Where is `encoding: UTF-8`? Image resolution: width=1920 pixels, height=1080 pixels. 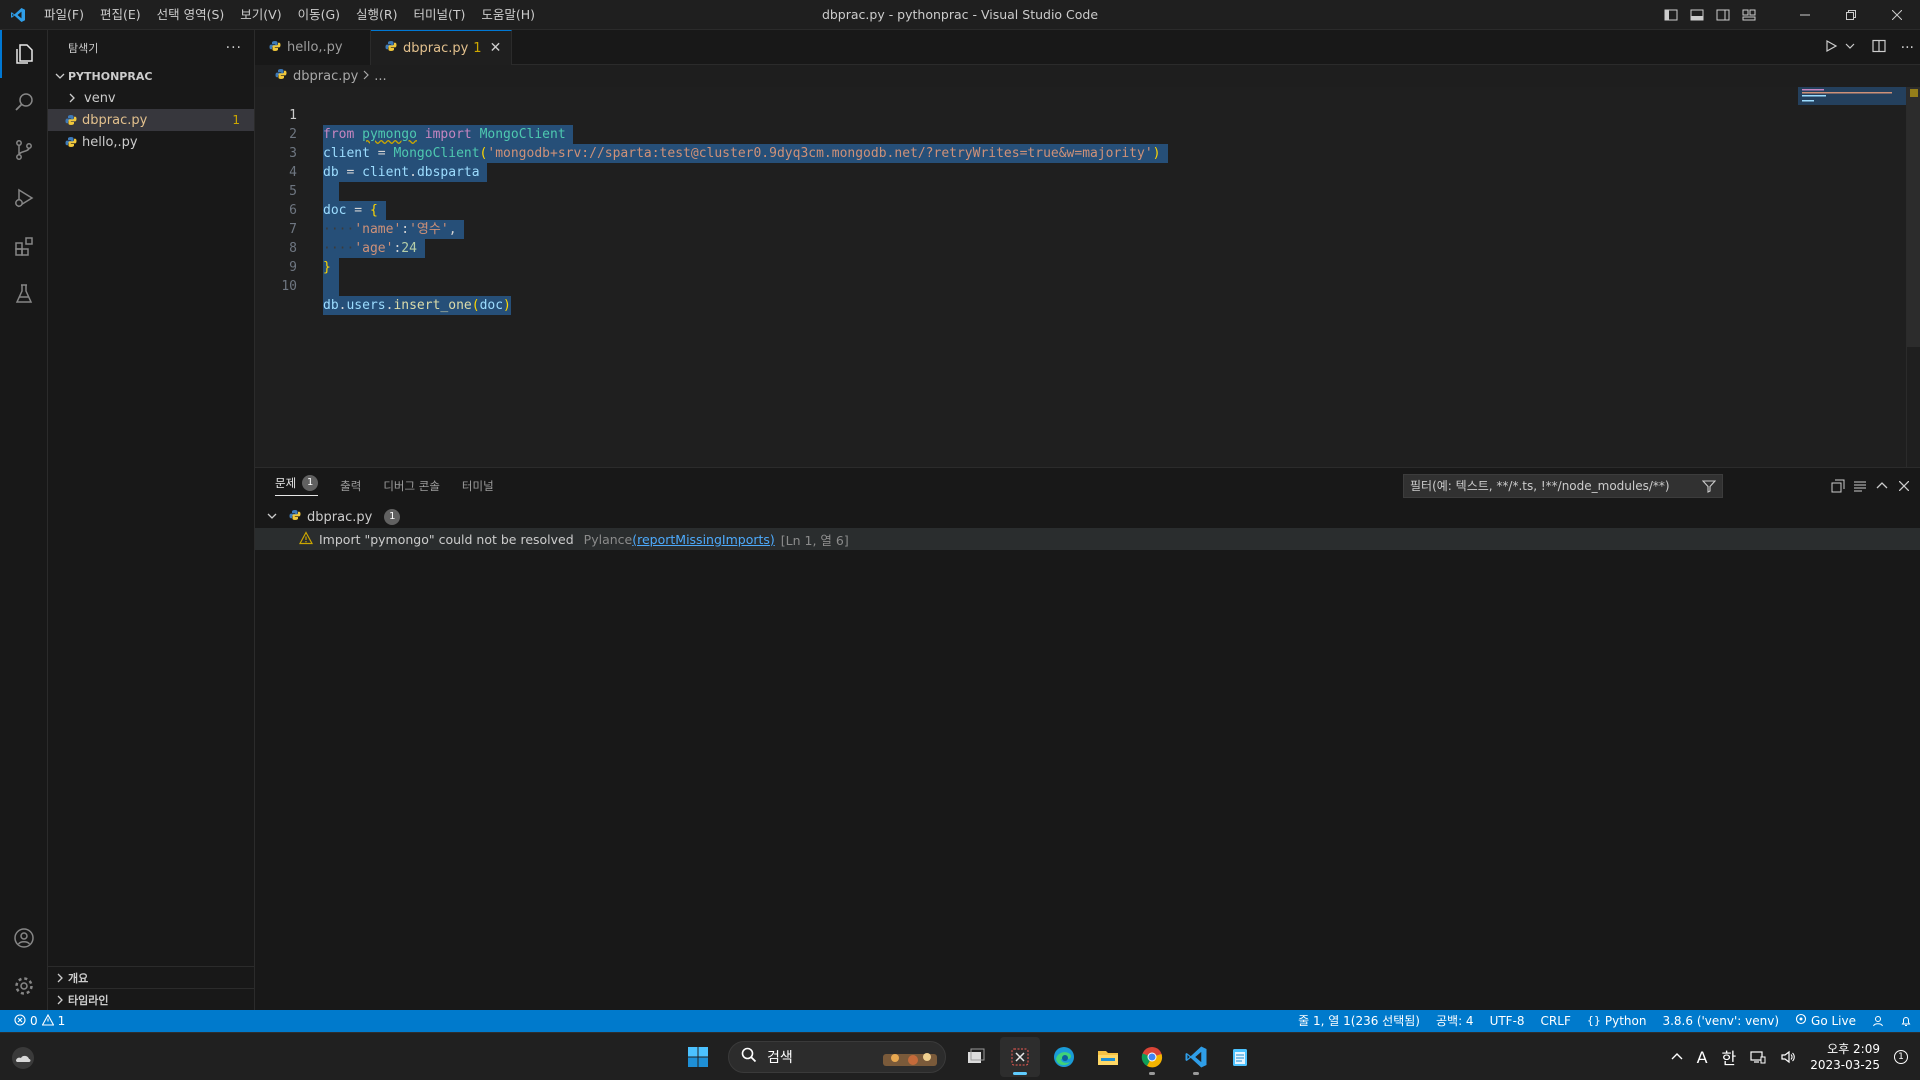
encoding: UTF-8 is located at coordinates (1507, 1021).